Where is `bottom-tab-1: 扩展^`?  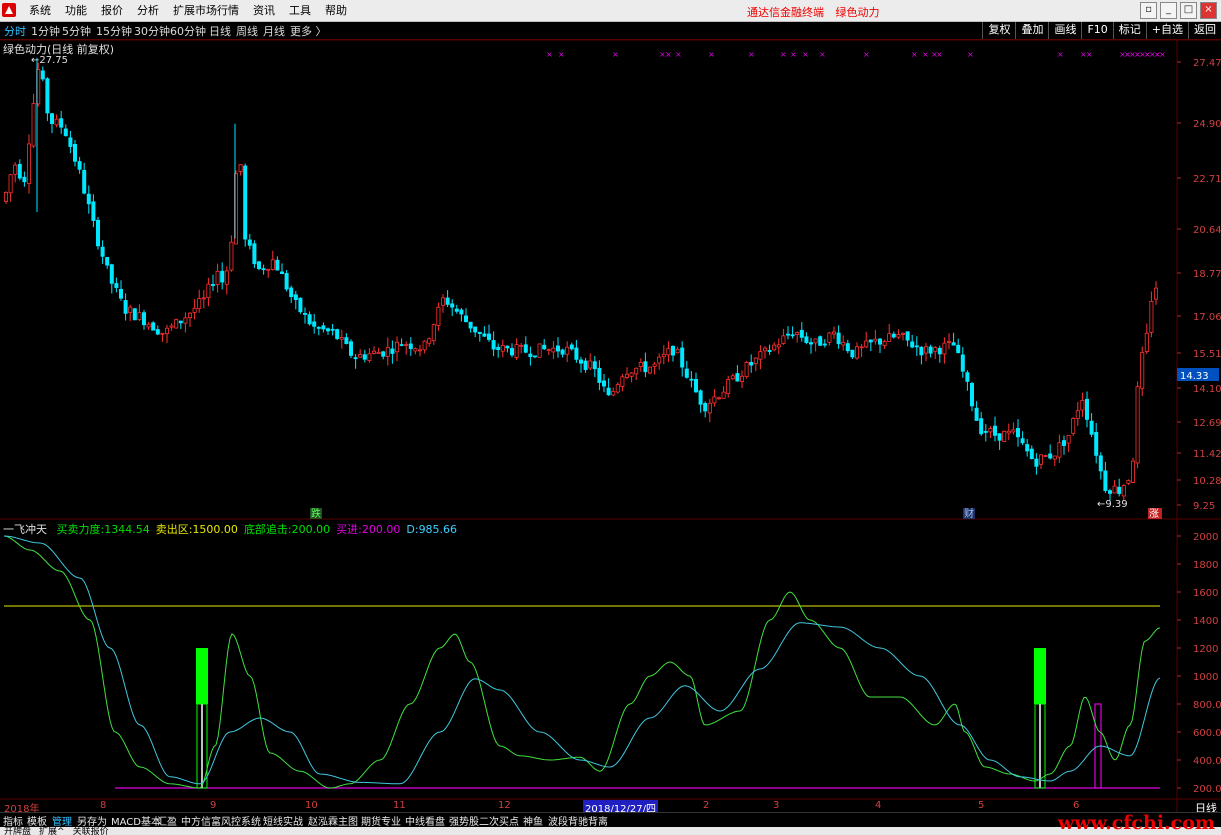 bottom-tab-1: 扩展^ is located at coordinates (52, 831).